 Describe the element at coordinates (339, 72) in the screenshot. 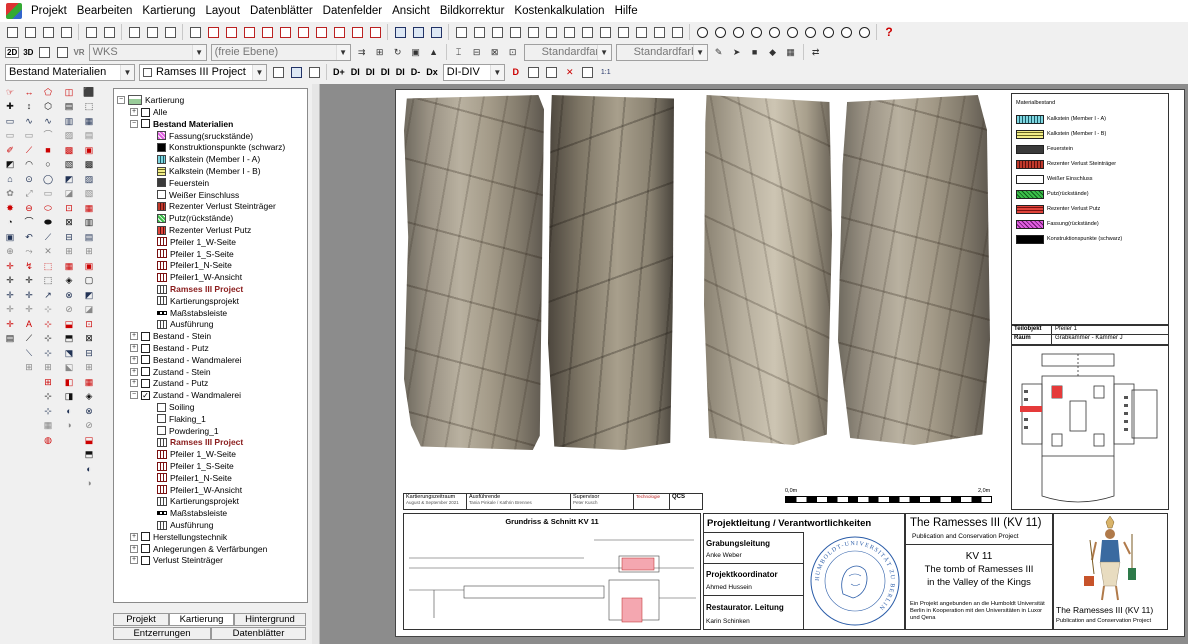

I see `dim-button-0: D+` at that location.